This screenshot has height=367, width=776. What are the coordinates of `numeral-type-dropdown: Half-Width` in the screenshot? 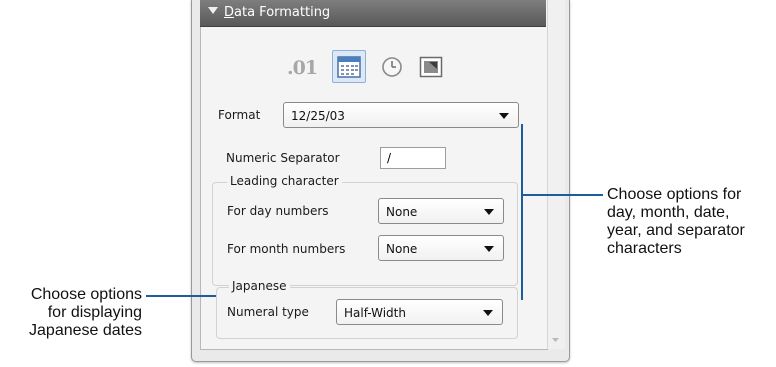 It's located at (419, 312).